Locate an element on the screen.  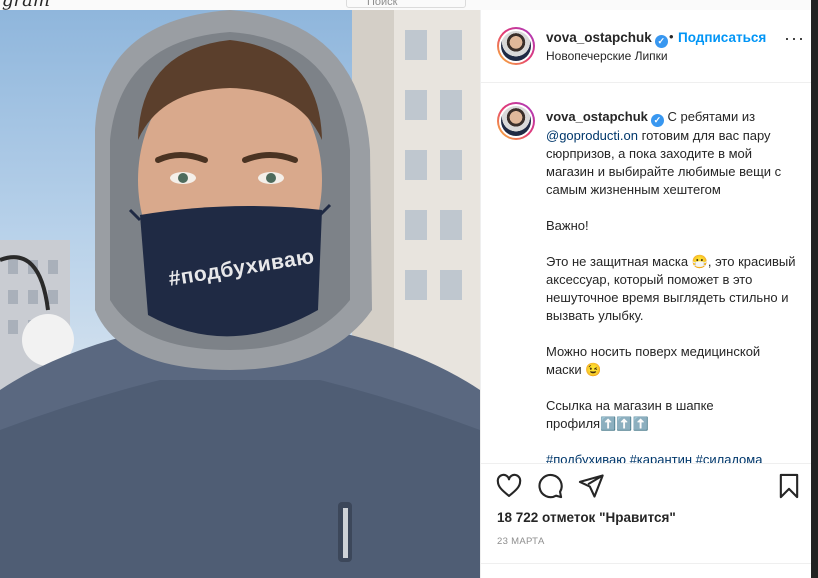
post-location: Новопечерские Липки is located at coordinates (607, 56).